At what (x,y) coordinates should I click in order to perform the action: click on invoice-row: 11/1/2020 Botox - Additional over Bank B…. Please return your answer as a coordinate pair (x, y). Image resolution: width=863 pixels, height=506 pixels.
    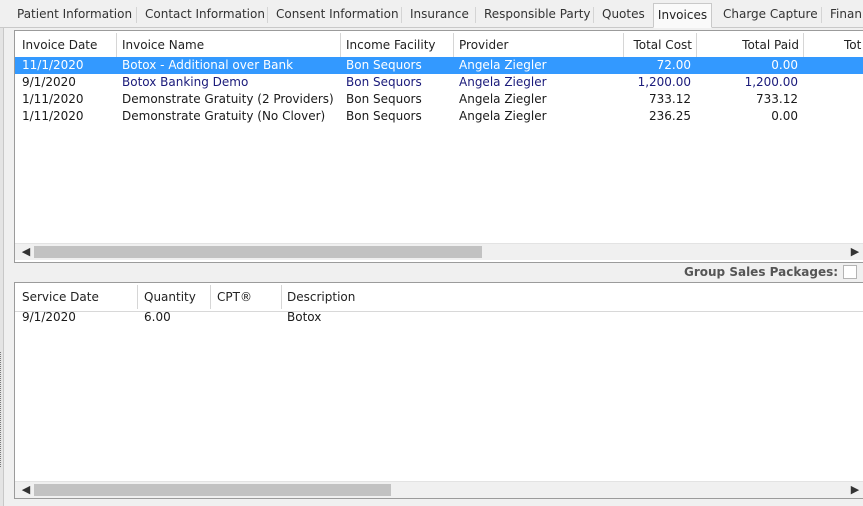
    Looking at the image, I should click on (439, 65).